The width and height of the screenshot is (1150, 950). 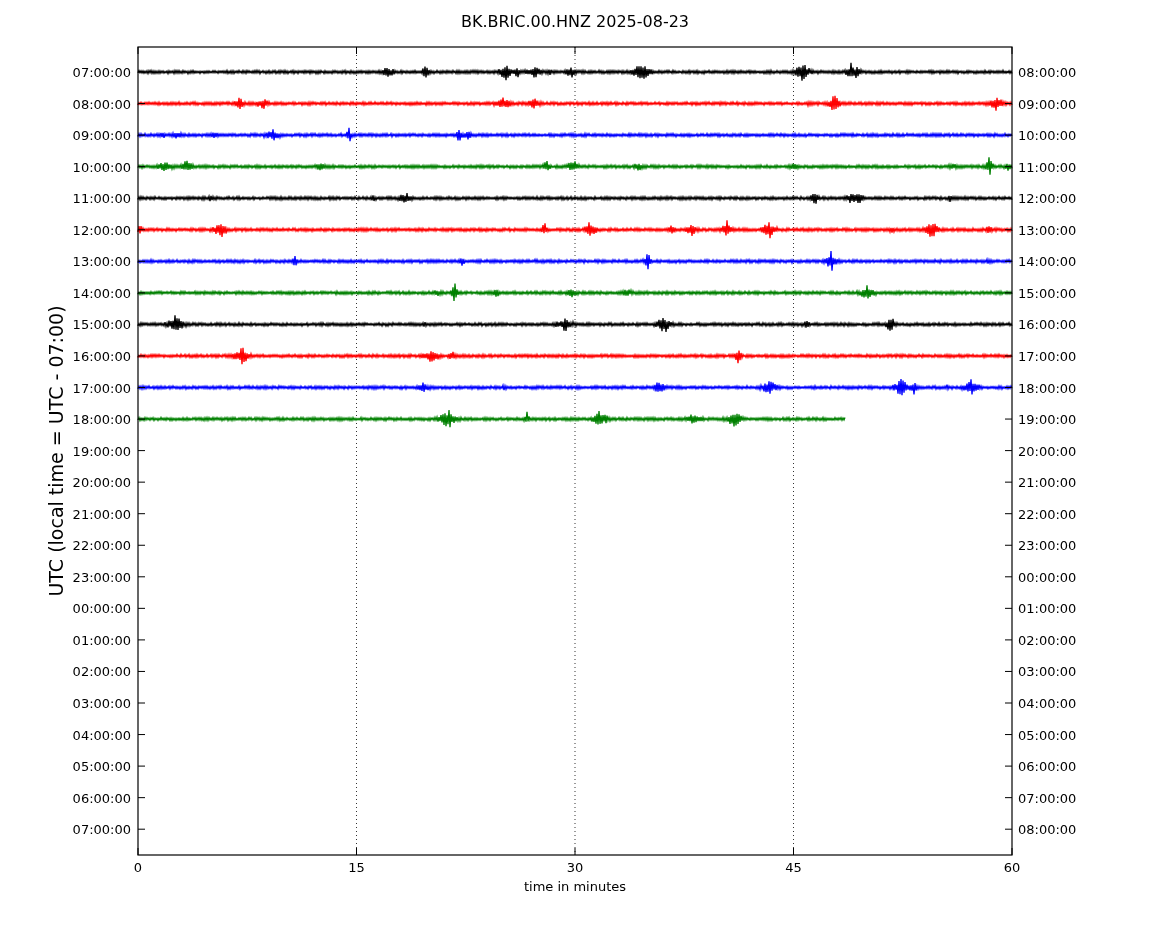 What do you see at coordinates (575, 886) in the screenshot?
I see `x-axis-label: time in minutes` at bounding box center [575, 886].